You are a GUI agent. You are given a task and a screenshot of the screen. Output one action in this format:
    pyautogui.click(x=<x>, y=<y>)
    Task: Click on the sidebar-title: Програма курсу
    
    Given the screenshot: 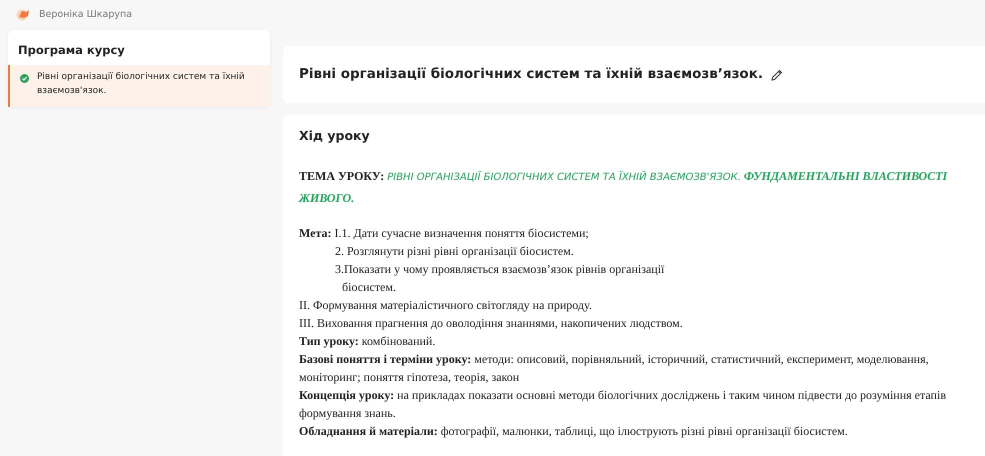 What is the action you would take?
    pyautogui.click(x=71, y=50)
    